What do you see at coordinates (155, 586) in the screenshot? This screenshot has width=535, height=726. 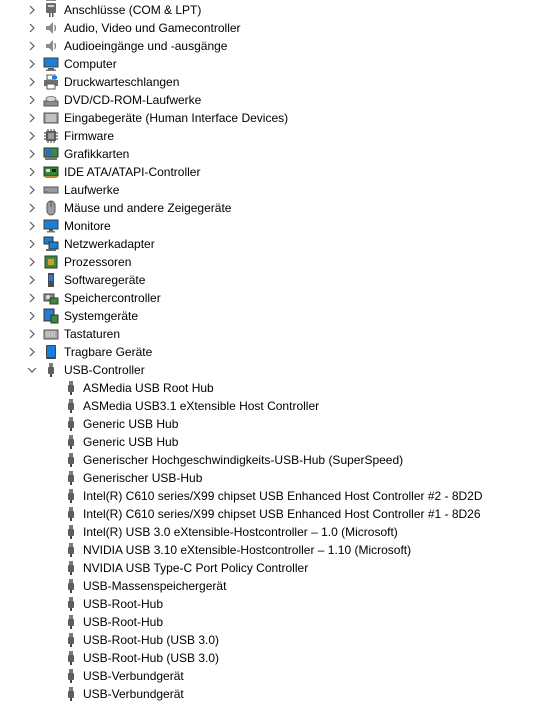 I see `tree-device-label: USB-Massenspeichergerät` at bounding box center [155, 586].